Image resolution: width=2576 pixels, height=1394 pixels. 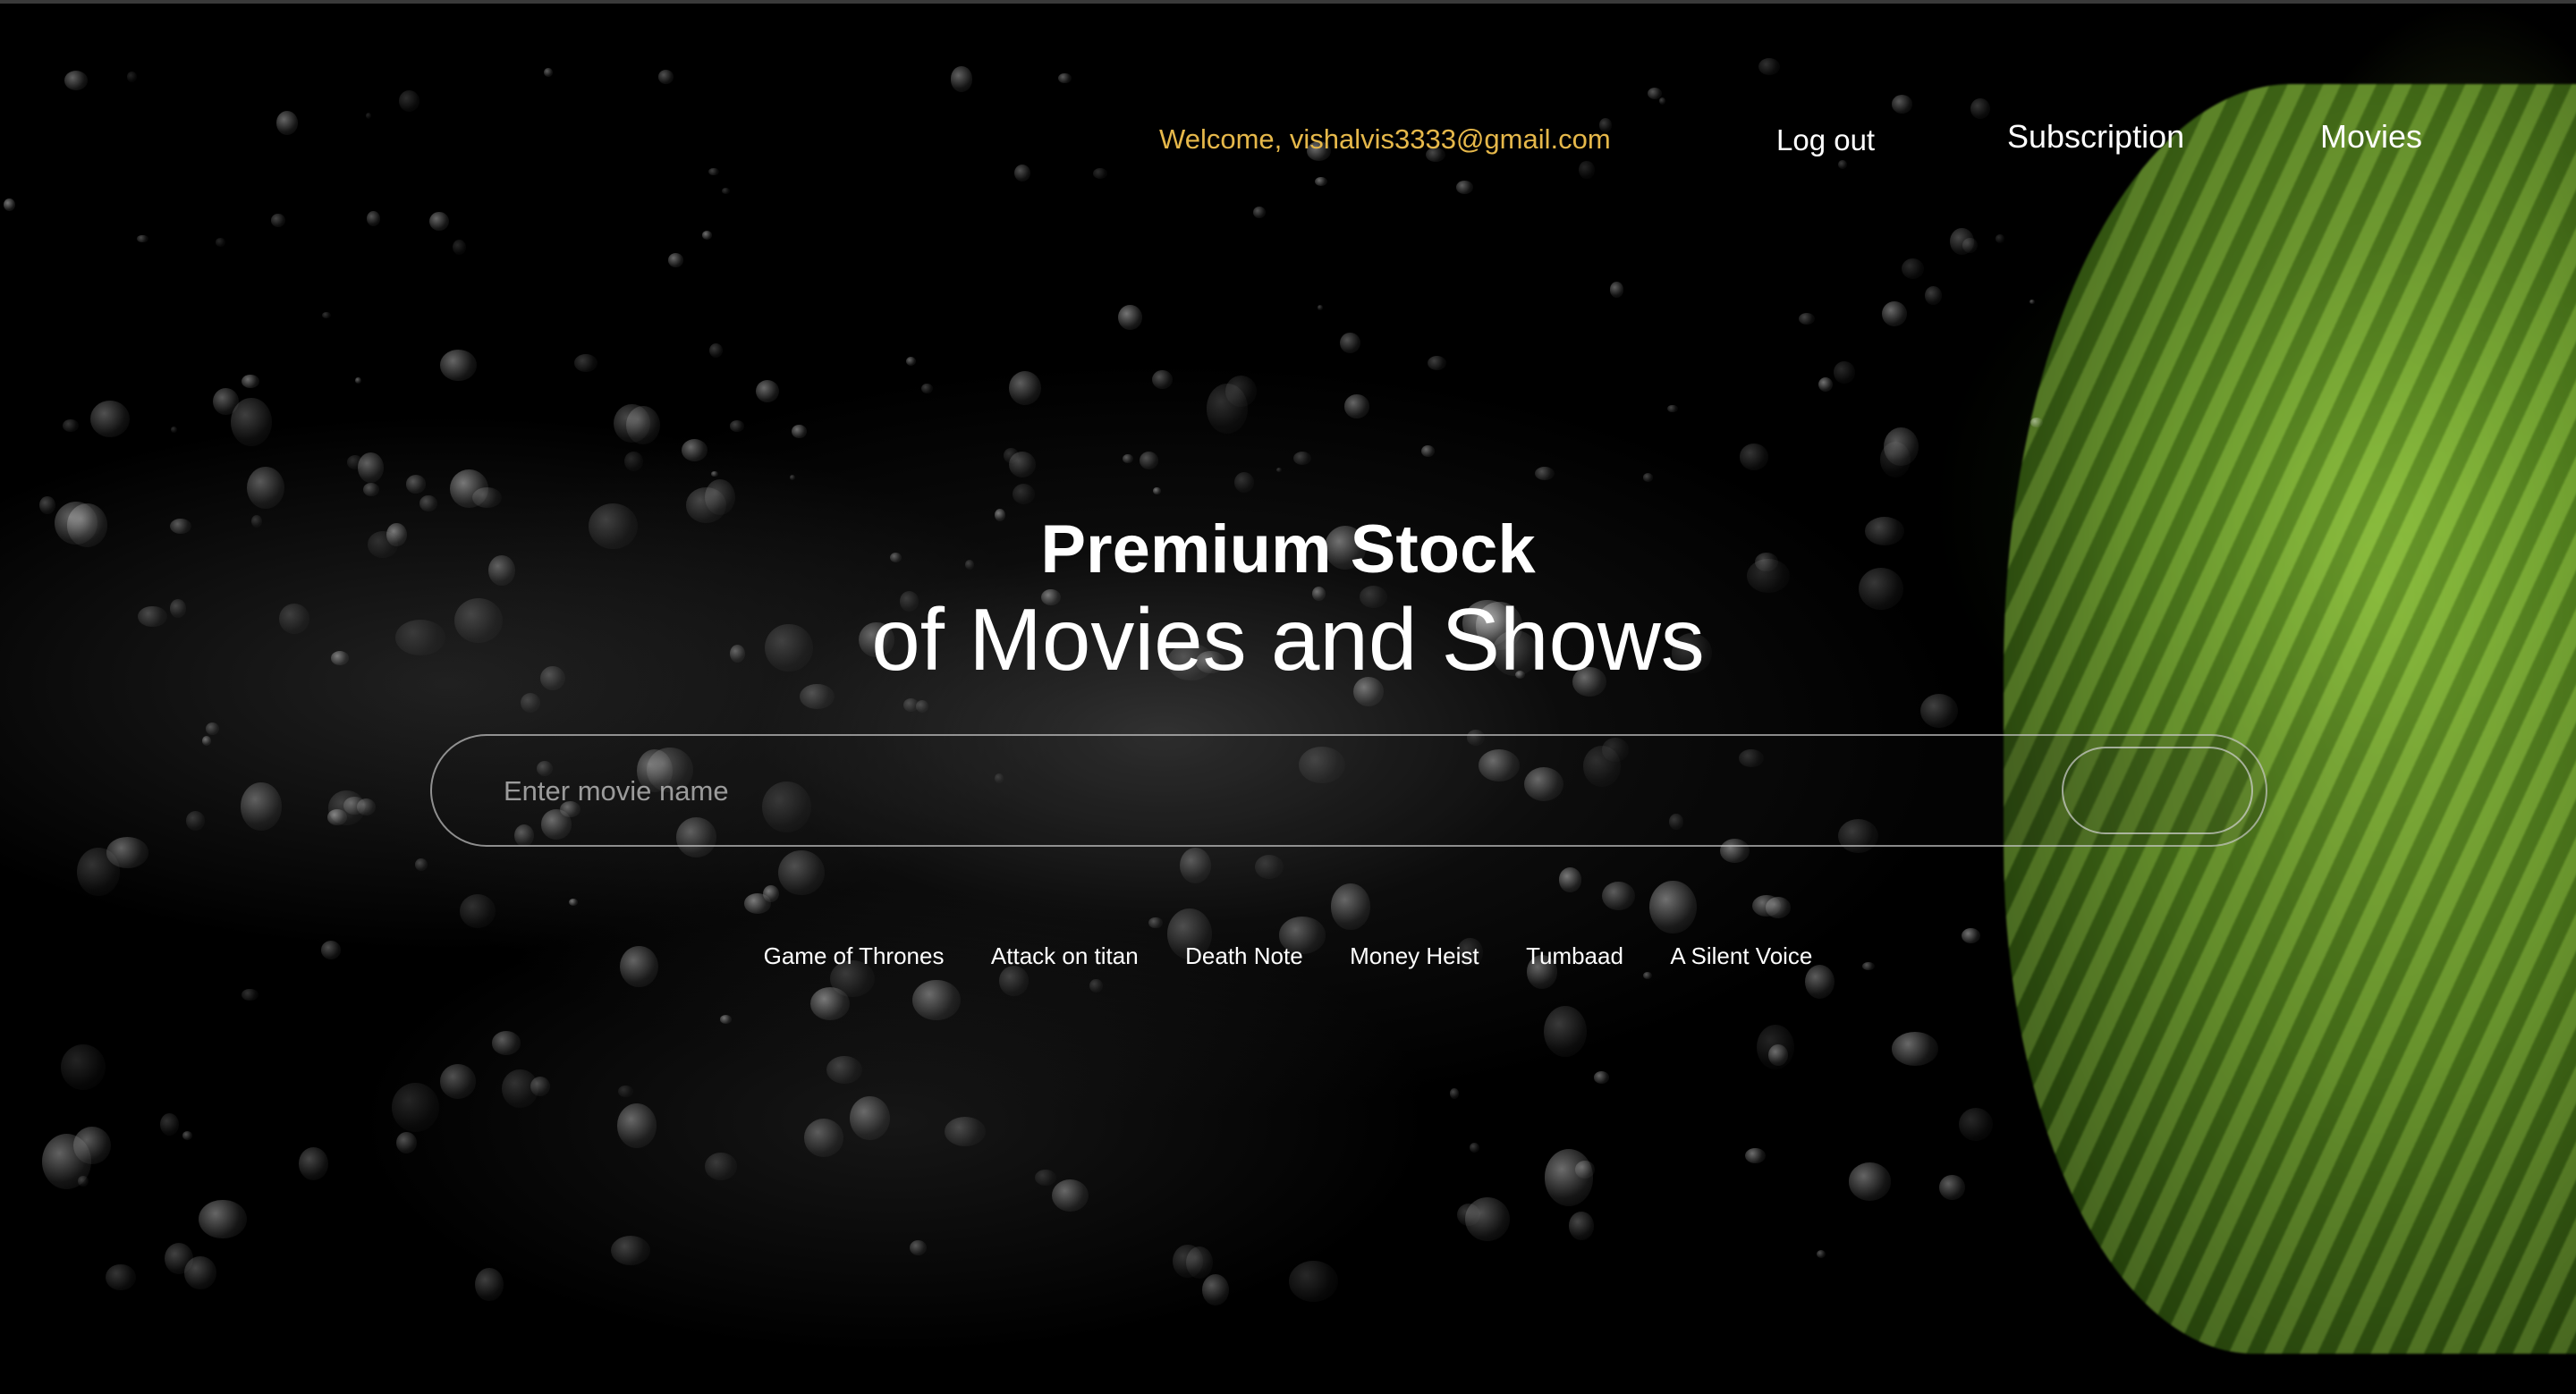 I want to click on welcome-text: Welcome, vishalvis3333@gmail.com, so click(x=1385, y=139).